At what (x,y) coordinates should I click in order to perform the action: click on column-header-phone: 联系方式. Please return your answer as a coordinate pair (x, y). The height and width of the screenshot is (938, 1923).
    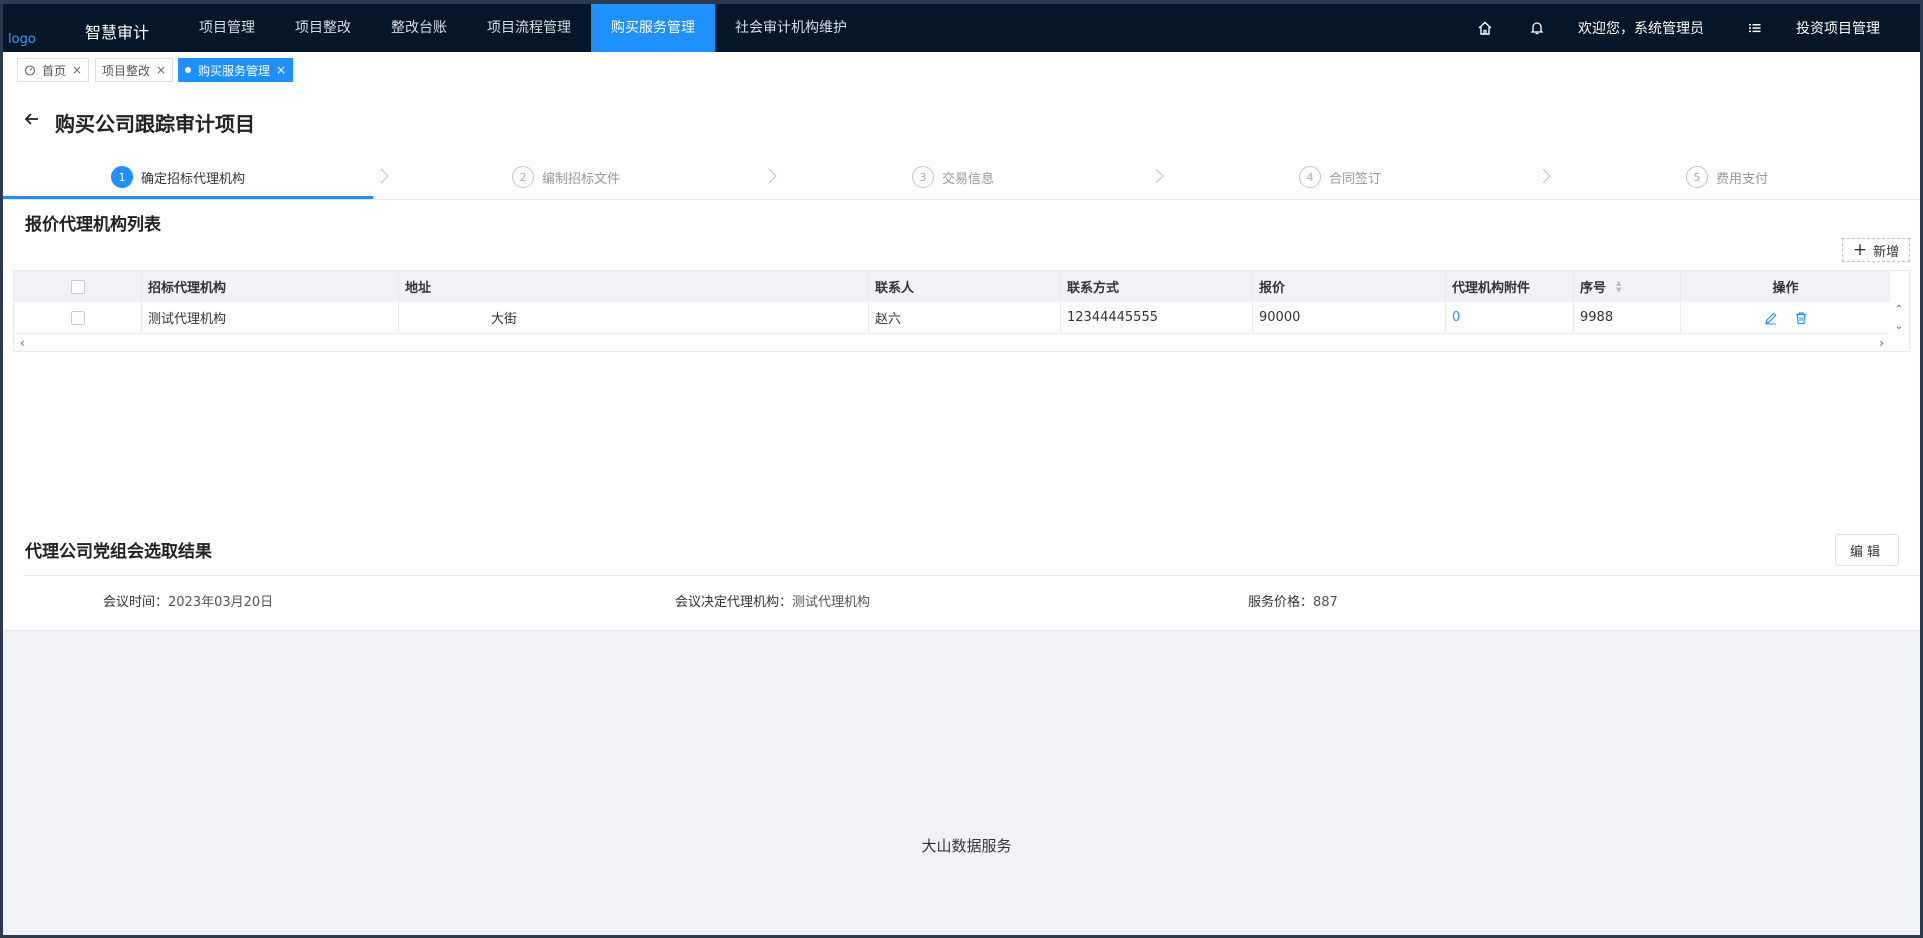
    Looking at the image, I should click on (1157, 286).